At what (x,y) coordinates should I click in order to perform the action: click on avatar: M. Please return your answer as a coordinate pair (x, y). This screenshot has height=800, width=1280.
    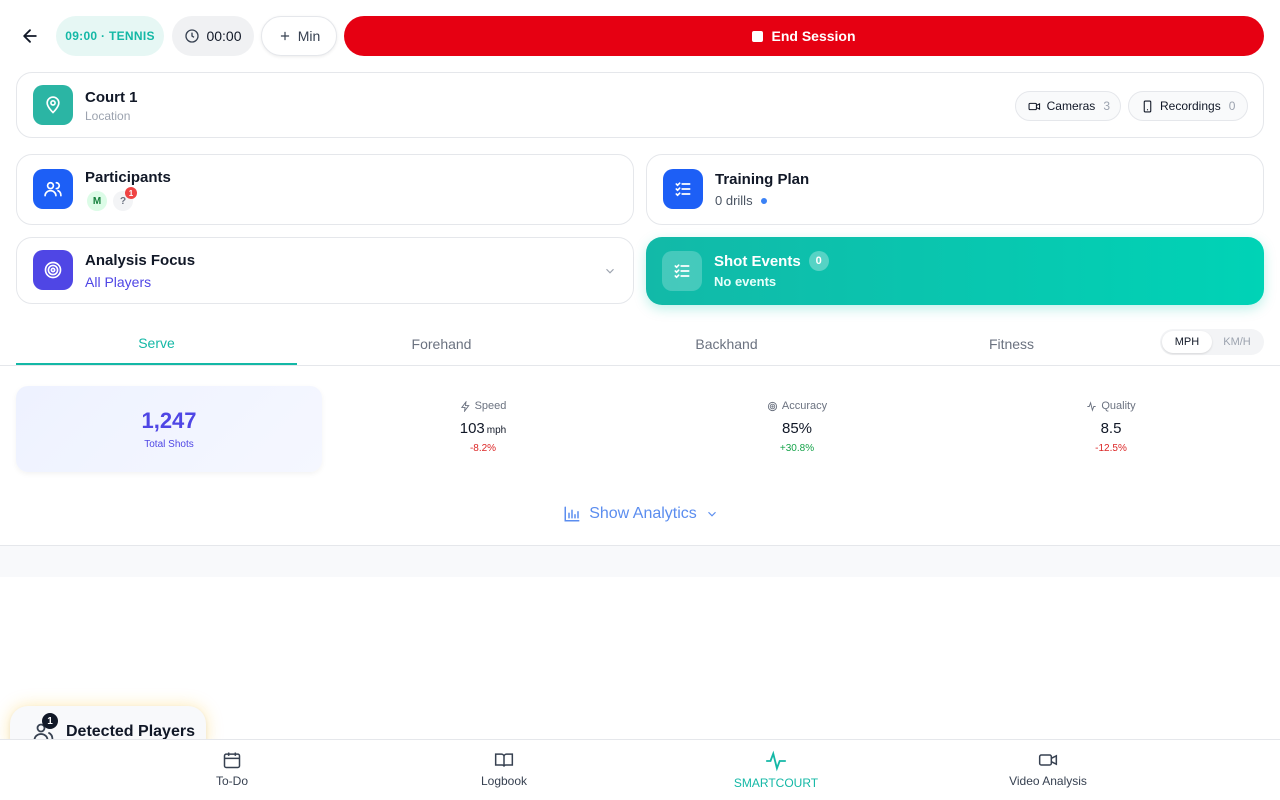
    Looking at the image, I should click on (97, 201).